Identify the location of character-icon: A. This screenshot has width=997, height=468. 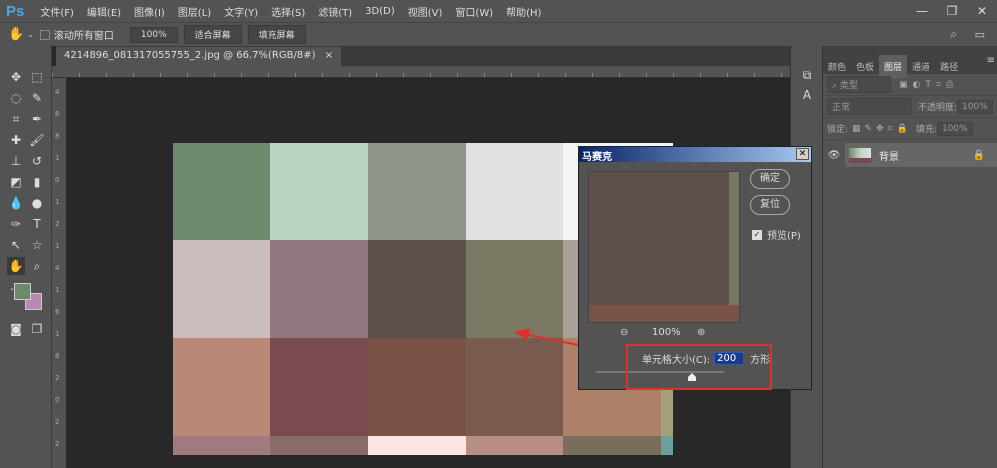
(807, 95).